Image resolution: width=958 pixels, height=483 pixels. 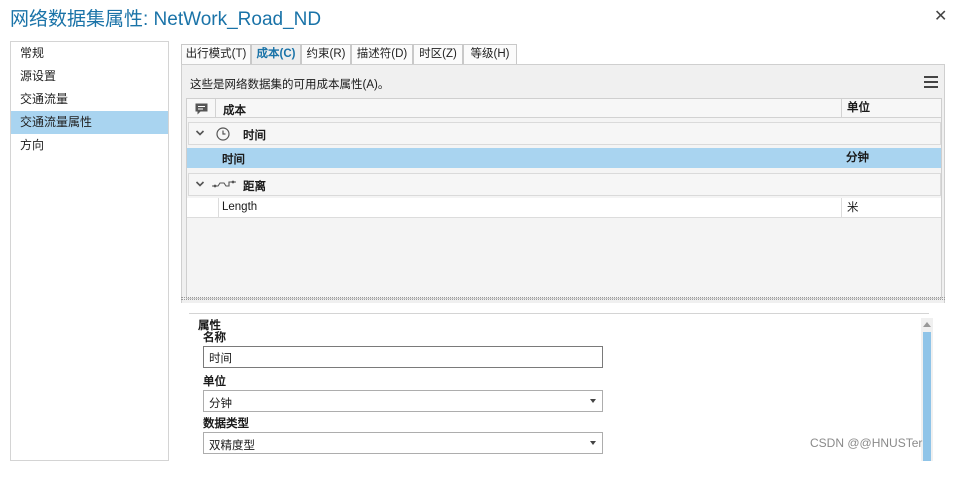 What do you see at coordinates (214, 382) in the screenshot?
I see `unit-label: 单位` at bounding box center [214, 382].